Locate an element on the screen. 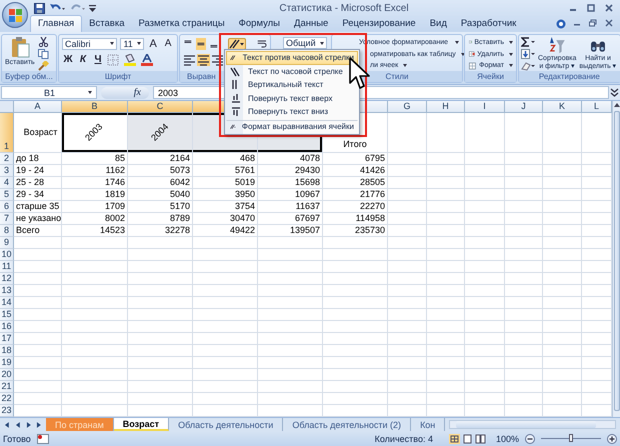 This screenshot has height=446, width=620. zoom-slider-thumb is located at coordinates (571, 438).